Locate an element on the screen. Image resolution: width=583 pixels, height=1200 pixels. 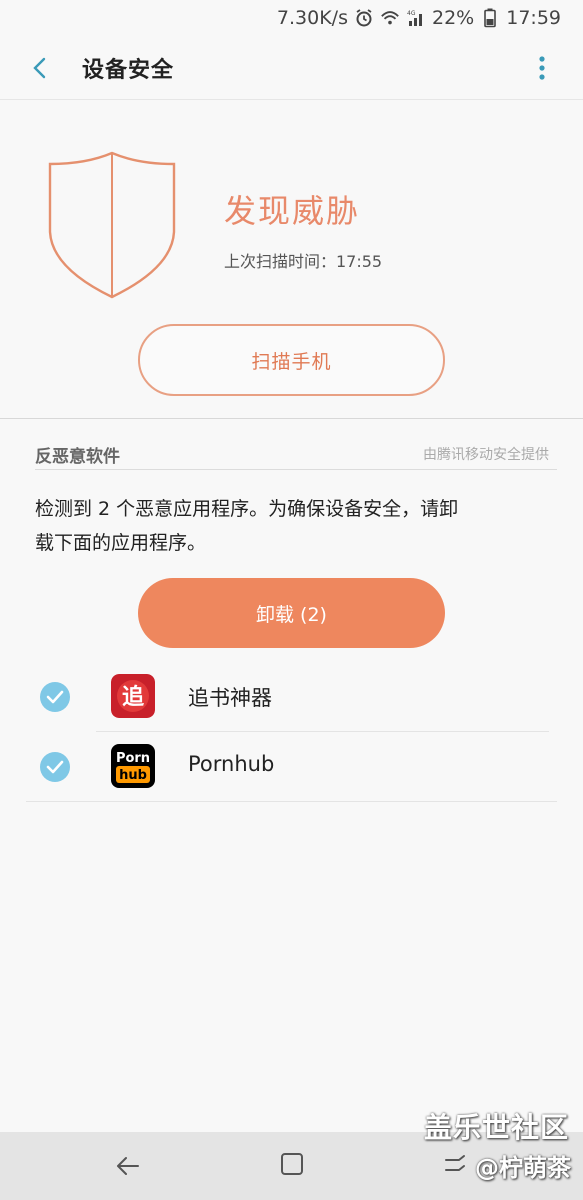
watermark-community: 盖乐世社区 is located at coordinates (496, 1127).